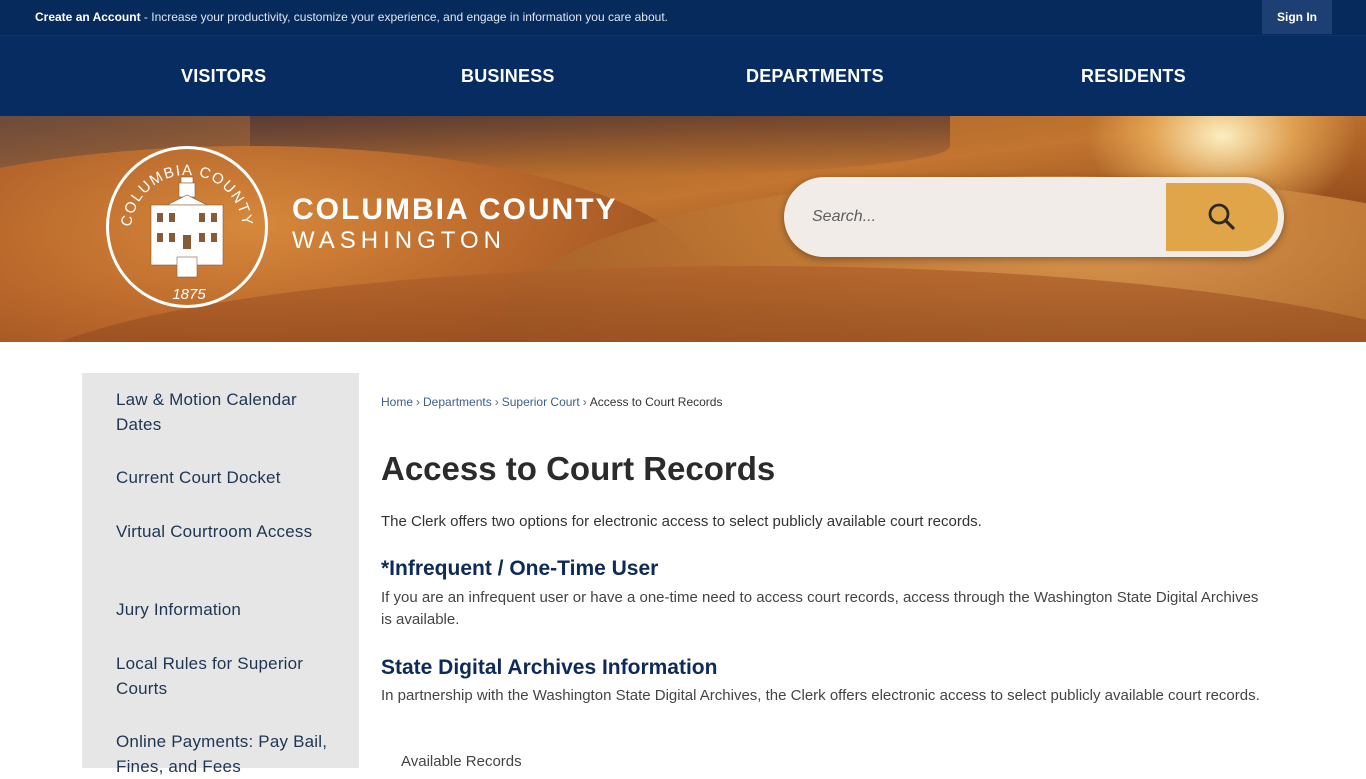 The height and width of the screenshot is (779, 1366). Describe the element at coordinates (461, 761) in the screenshot. I see `available-records-label: Available Records` at that location.